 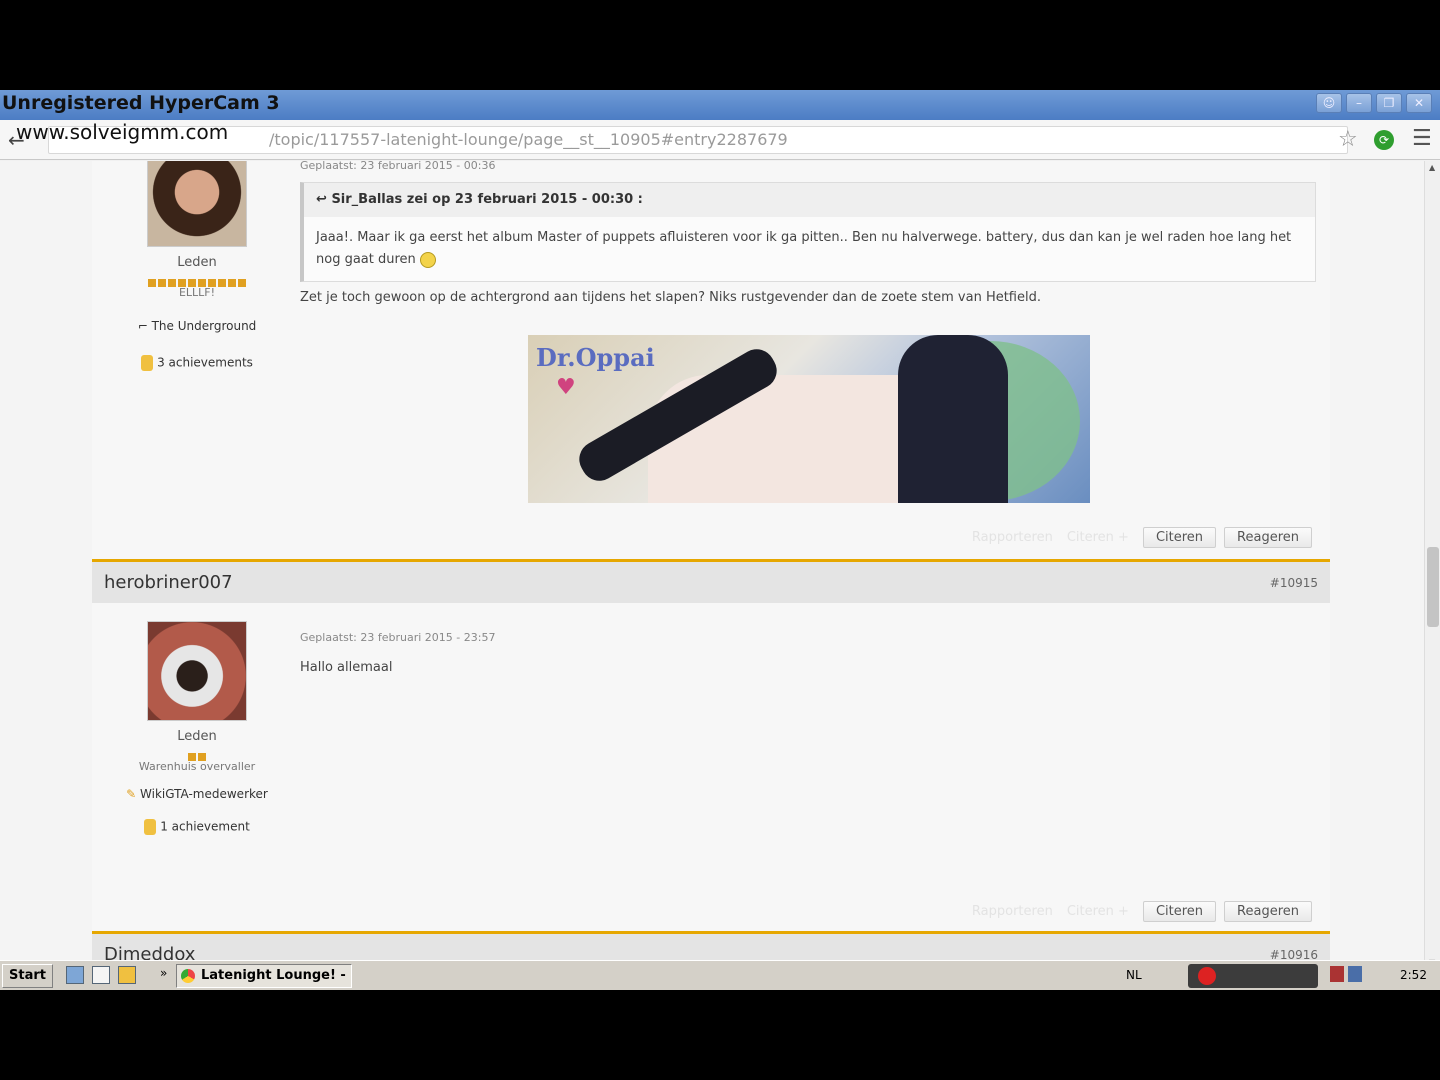 I want to click on post-number: #10915, so click(x=1294, y=583).